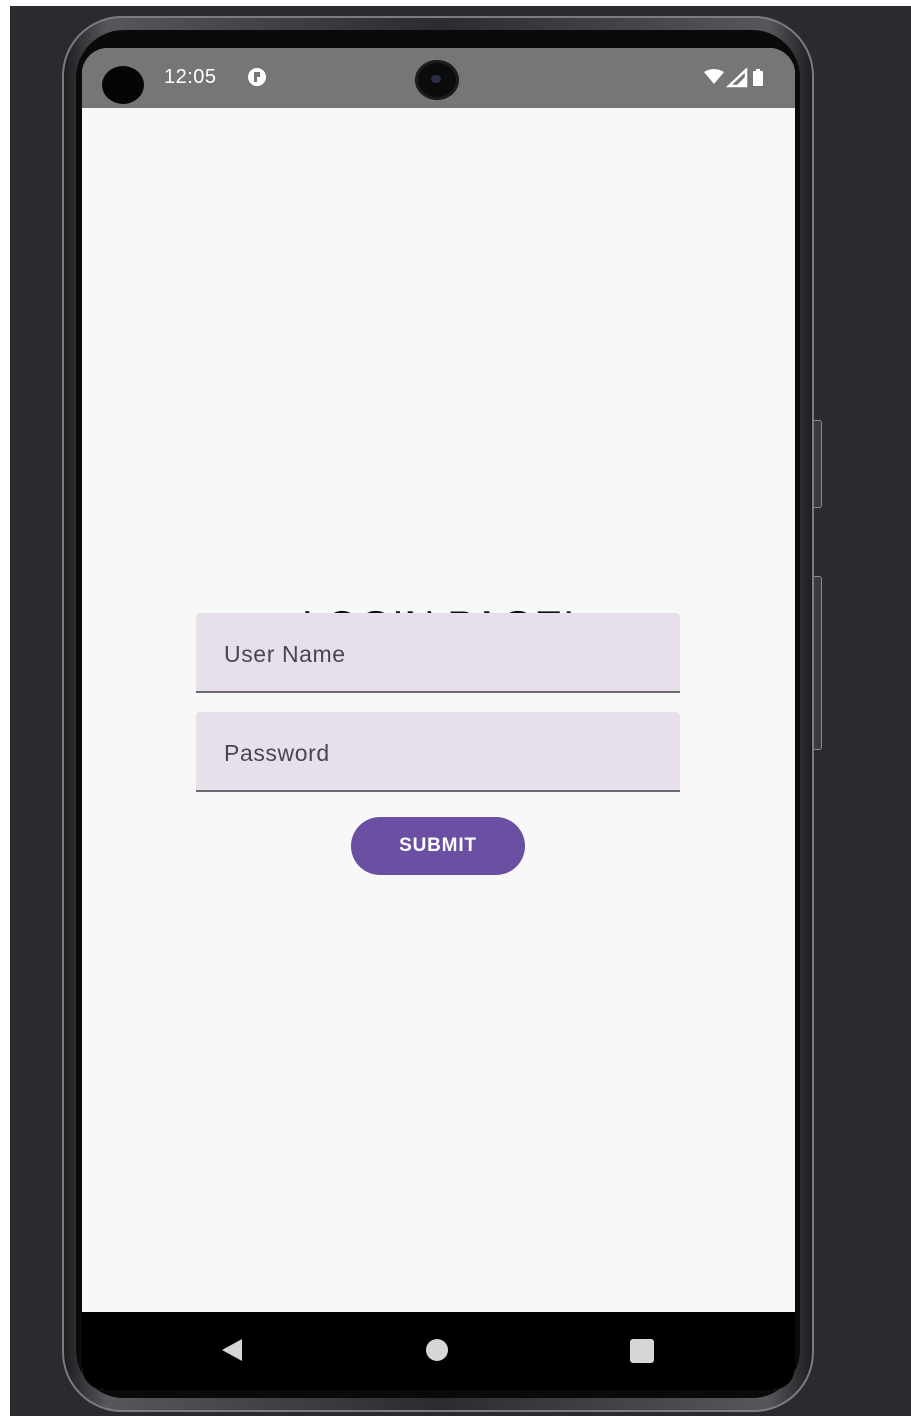  I want to click on back-triangle-icon, so click(232, 1350).